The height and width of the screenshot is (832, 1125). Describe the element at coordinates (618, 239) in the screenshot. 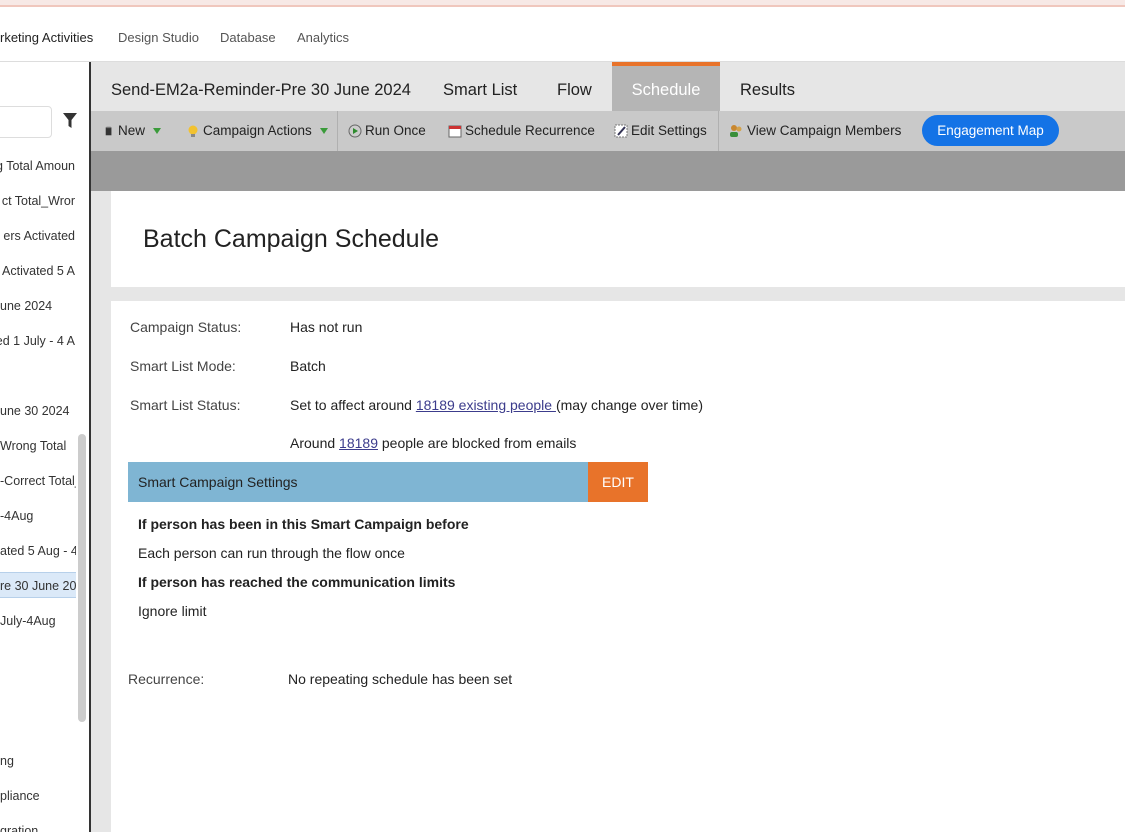

I see `header-card: Batch Campaign Schedule` at that location.